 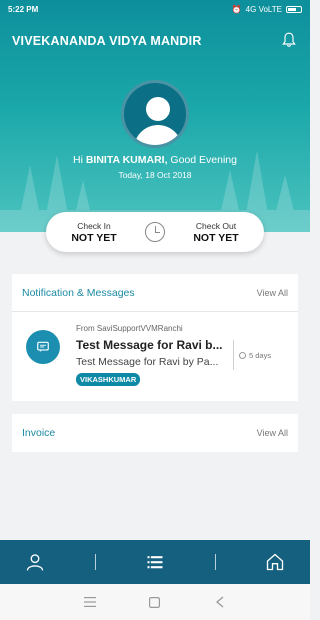 What do you see at coordinates (155, 293) in the screenshot?
I see `notifications-header: Notification & Messages View All` at bounding box center [155, 293].